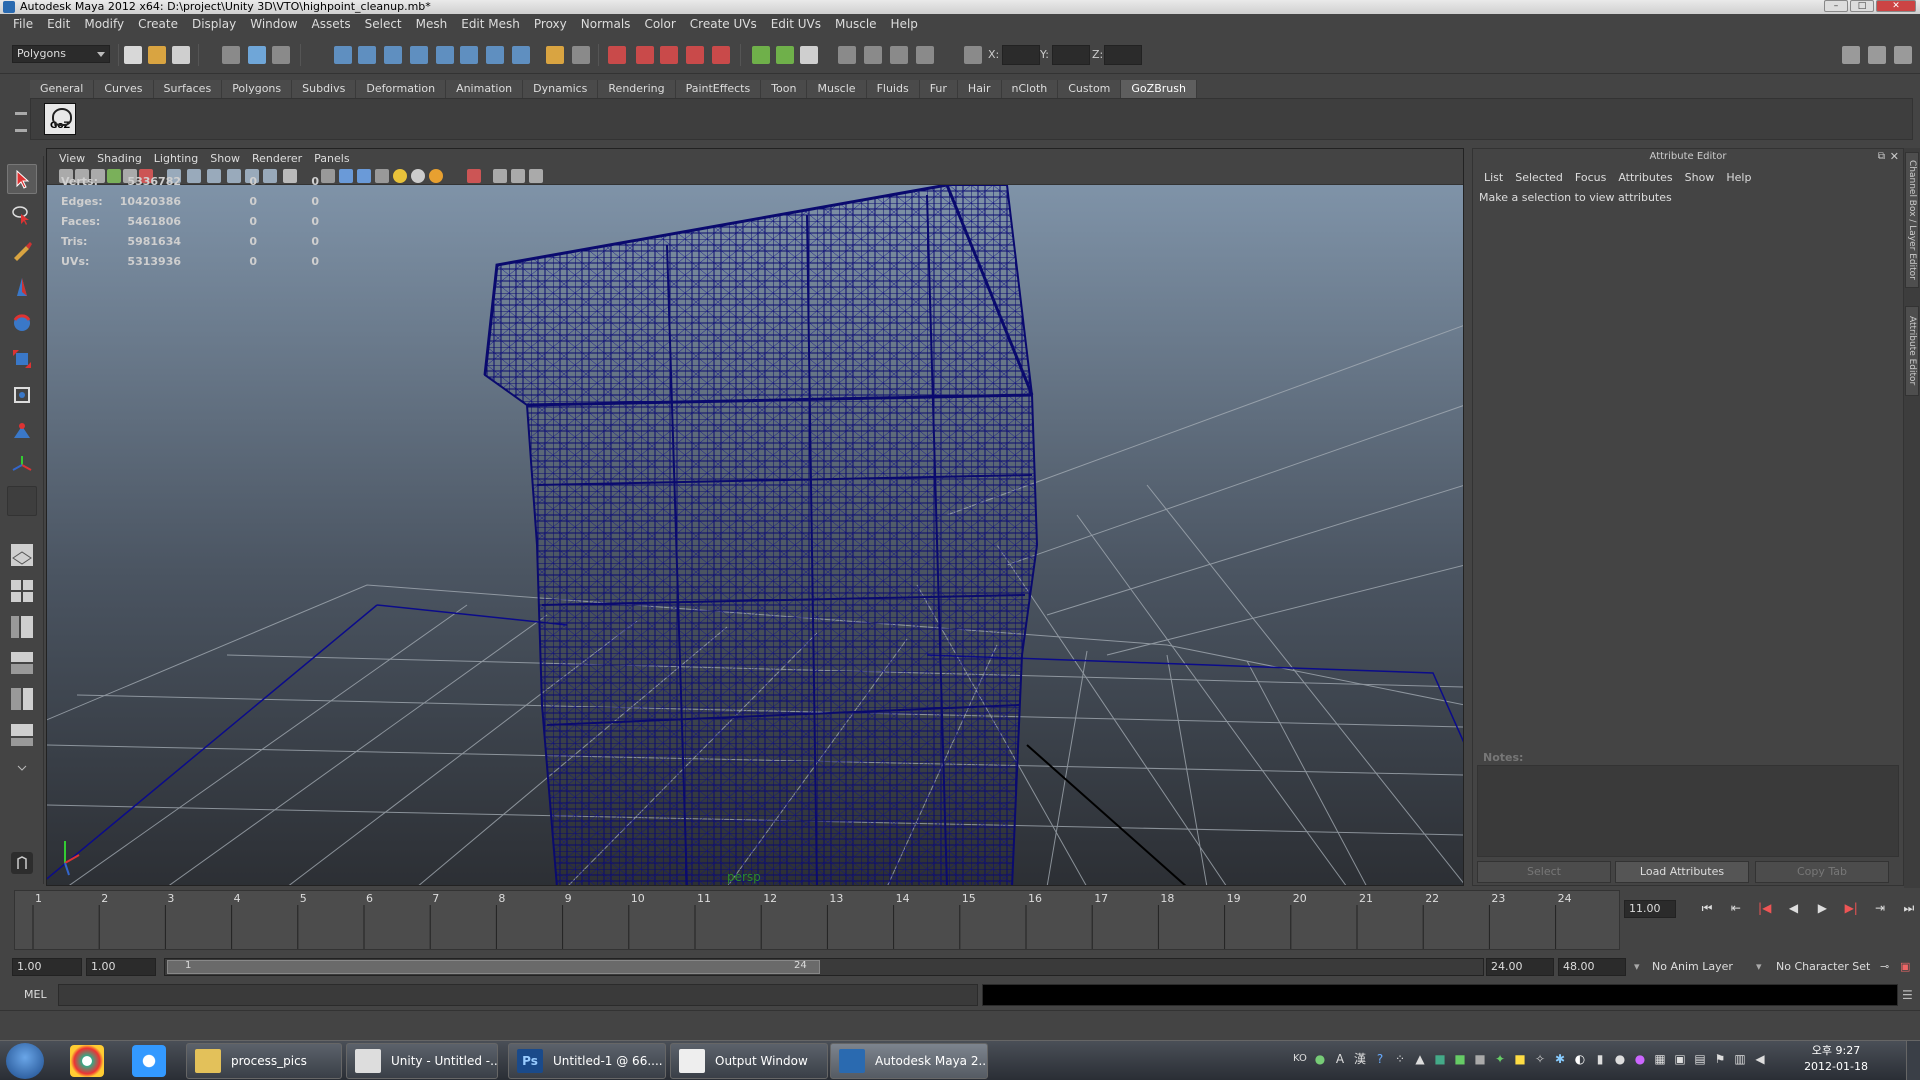  I want to click on select-object-icon, so click(257, 55).